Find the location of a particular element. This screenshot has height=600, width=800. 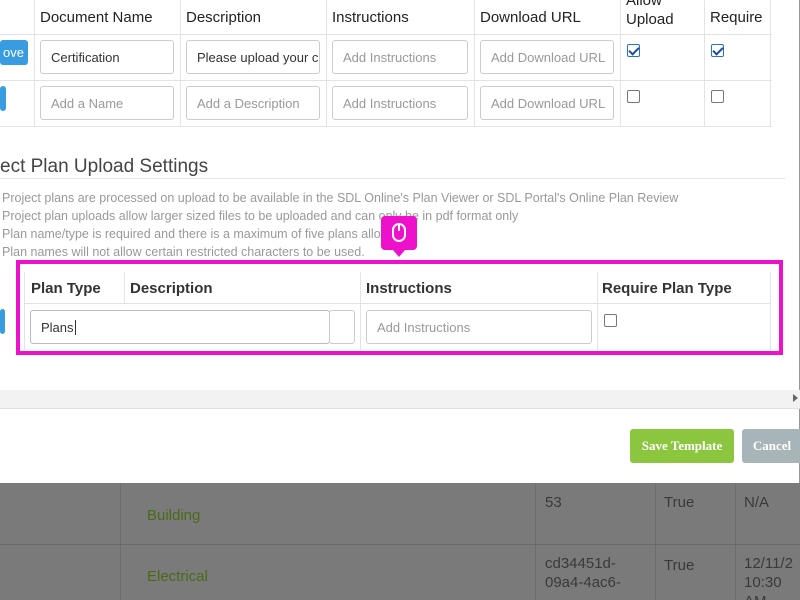

bg-row-name: Building is located at coordinates (173, 515).